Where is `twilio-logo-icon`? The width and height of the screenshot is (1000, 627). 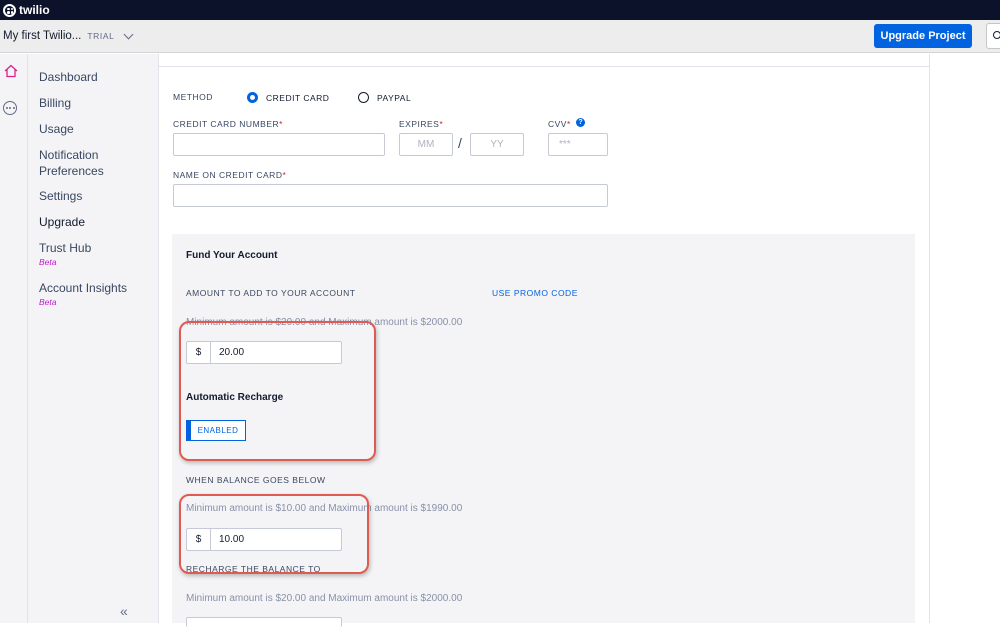
twilio-logo-icon is located at coordinates (9, 10).